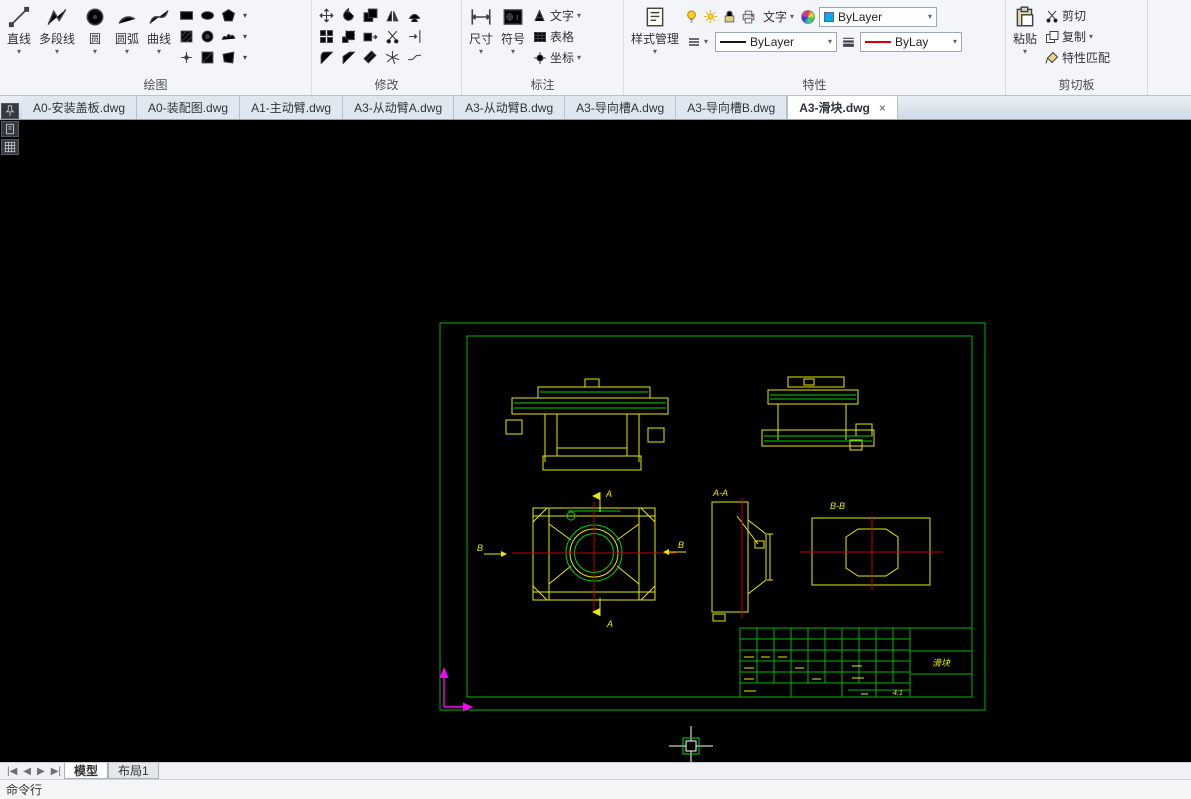 This screenshot has width=1191, height=799. I want to click on crosshair, so click(691, 744).